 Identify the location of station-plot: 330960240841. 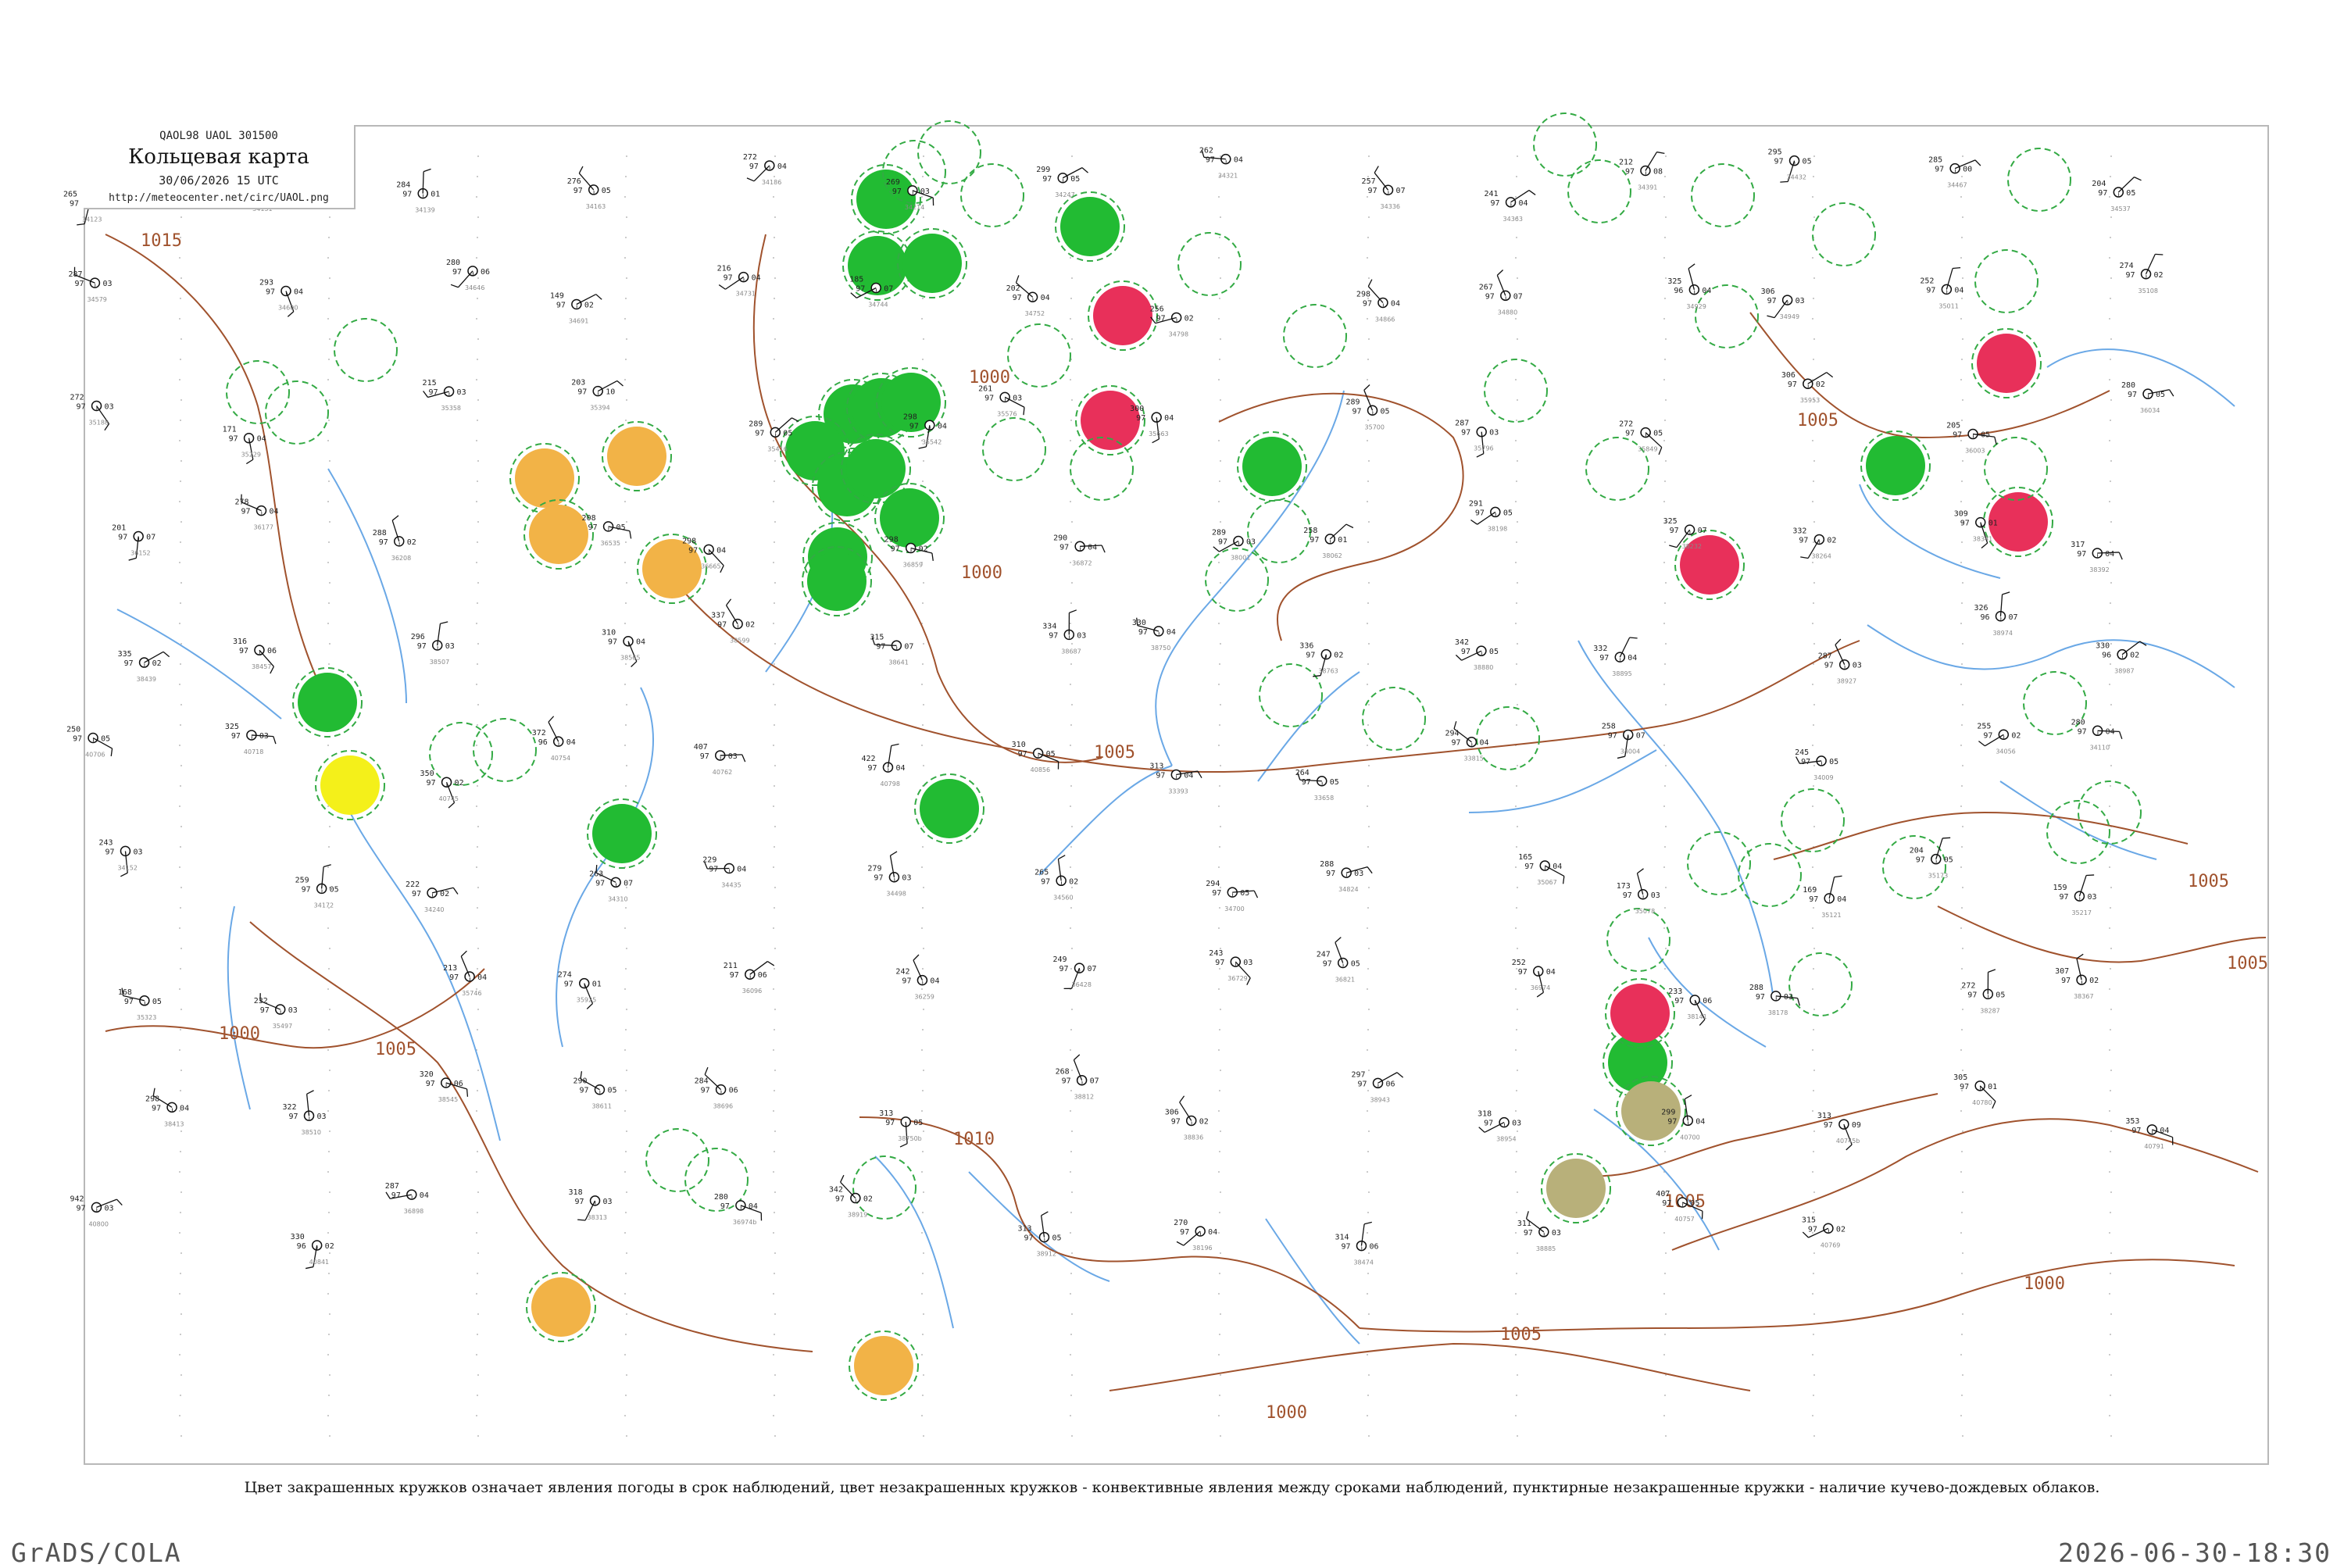
(312, 1251).